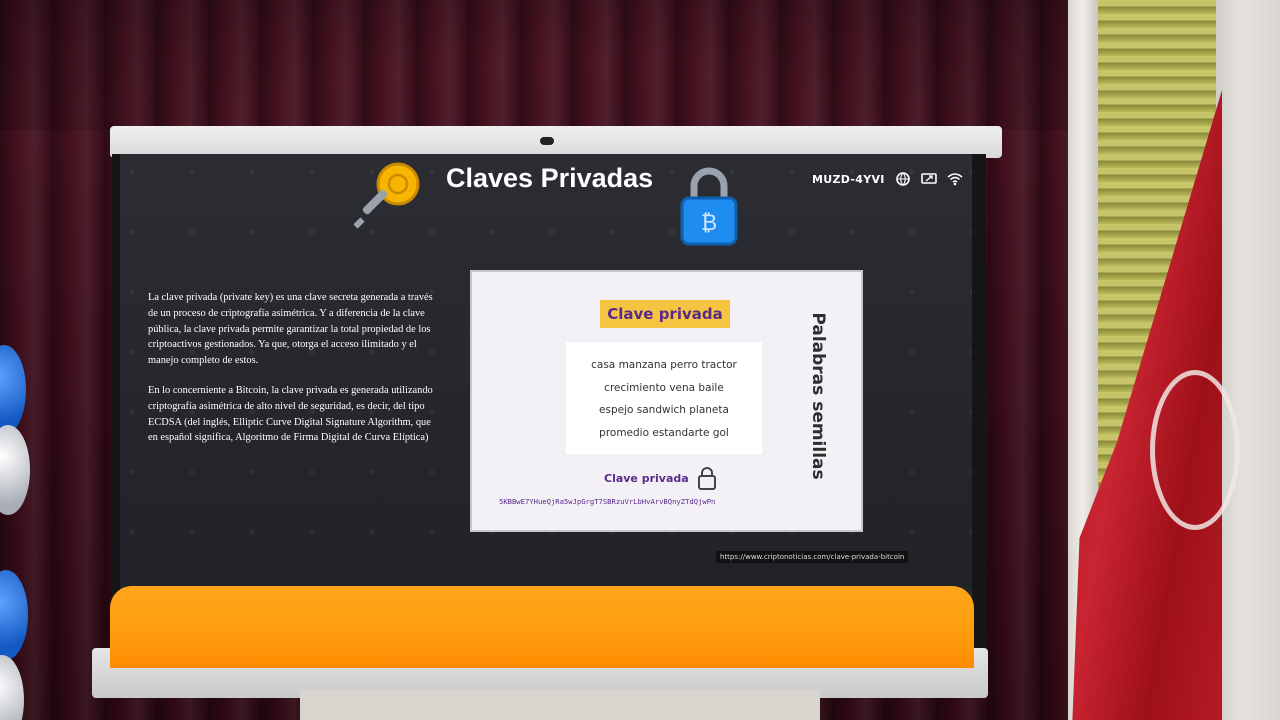 Image resolution: width=1280 pixels, height=720 pixels. Describe the element at coordinates (887, 179) in the screenshot. I see `status-bar: MUZD-4YVI` at that location.